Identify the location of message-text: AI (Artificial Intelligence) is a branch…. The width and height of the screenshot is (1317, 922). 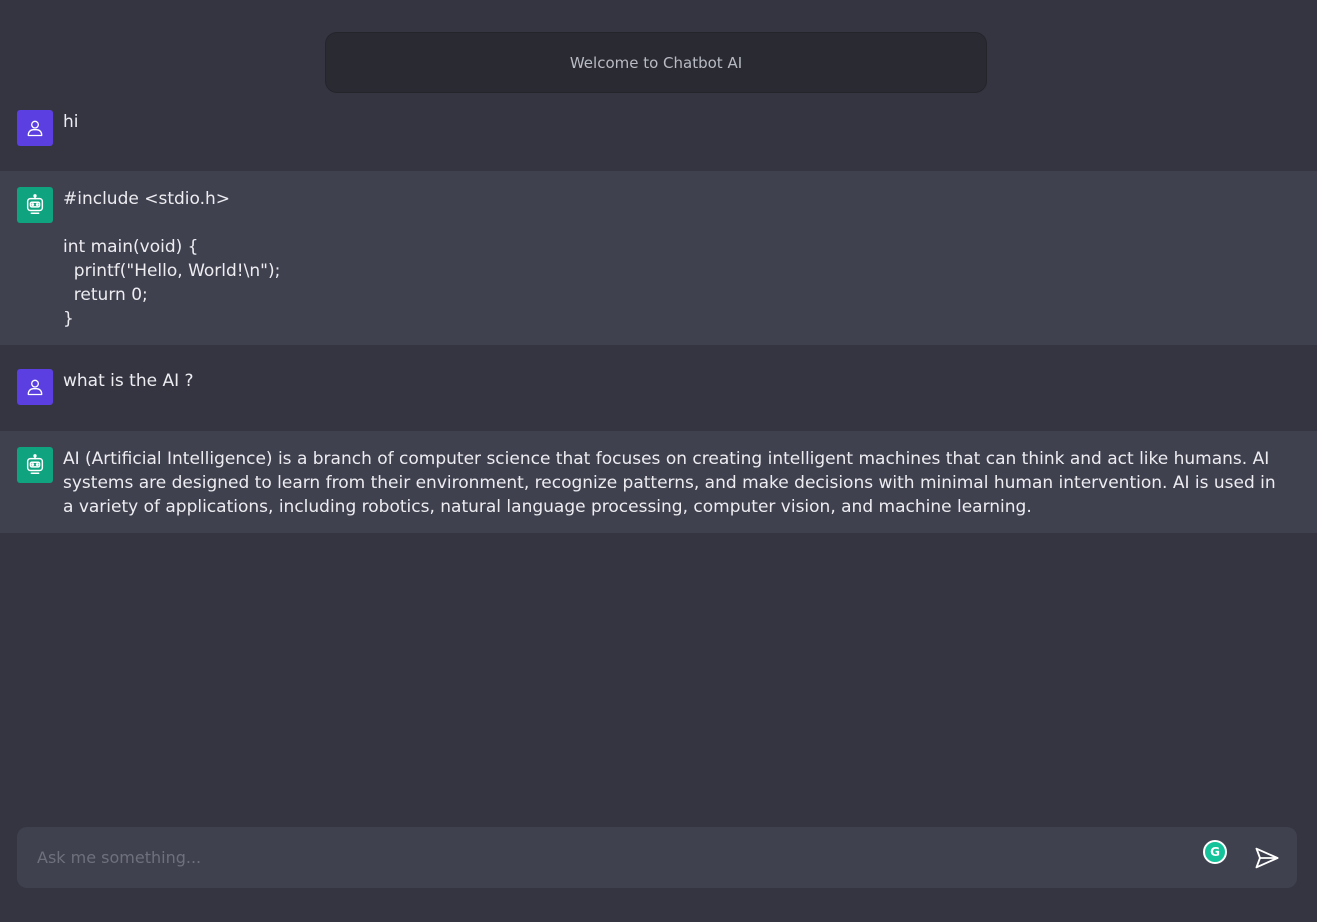
(669, 483).